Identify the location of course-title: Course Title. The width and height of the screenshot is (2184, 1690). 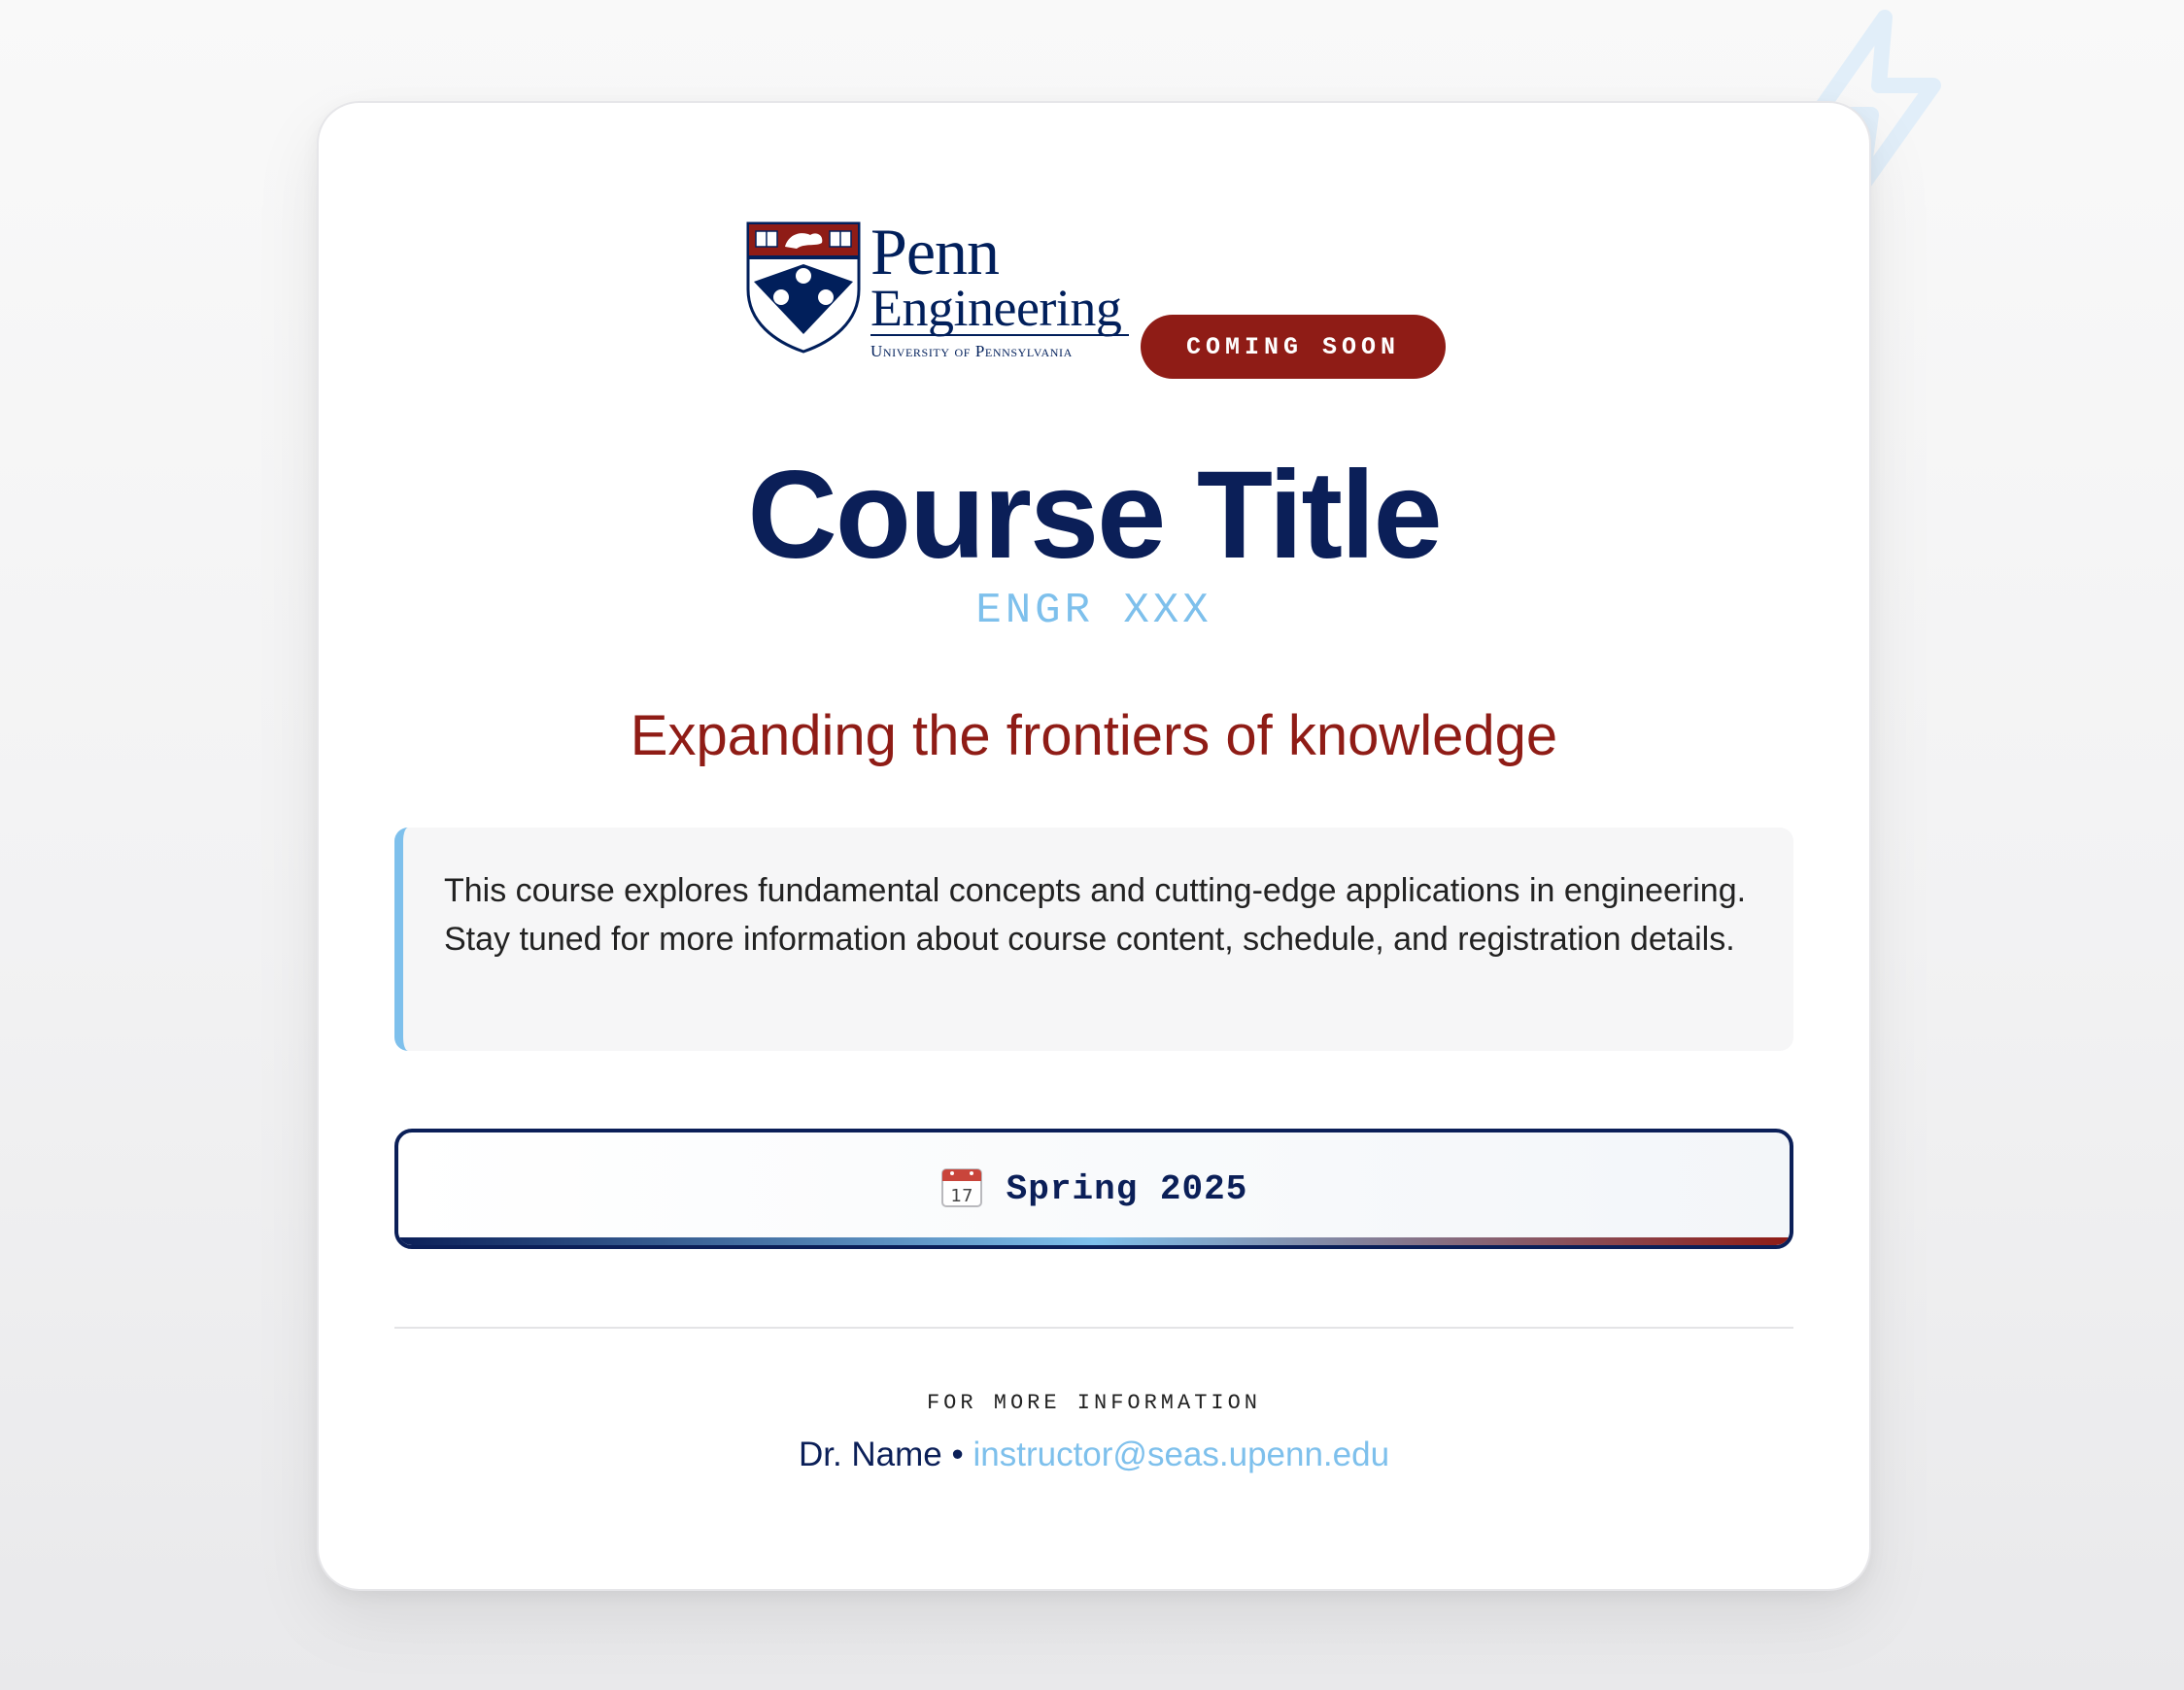
(1094, 515).